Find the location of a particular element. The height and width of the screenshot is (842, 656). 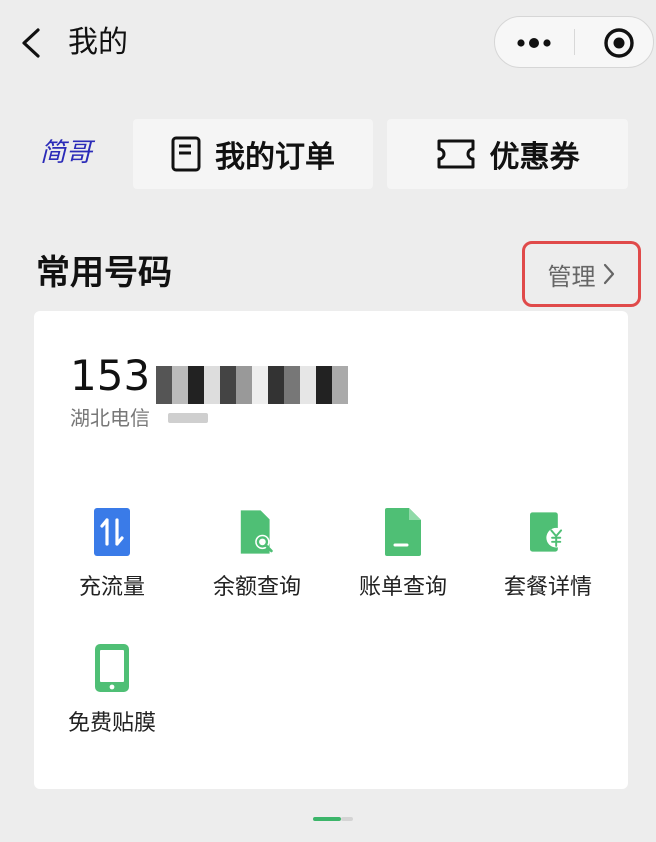

document-icon is located at coordinates (186, 154).